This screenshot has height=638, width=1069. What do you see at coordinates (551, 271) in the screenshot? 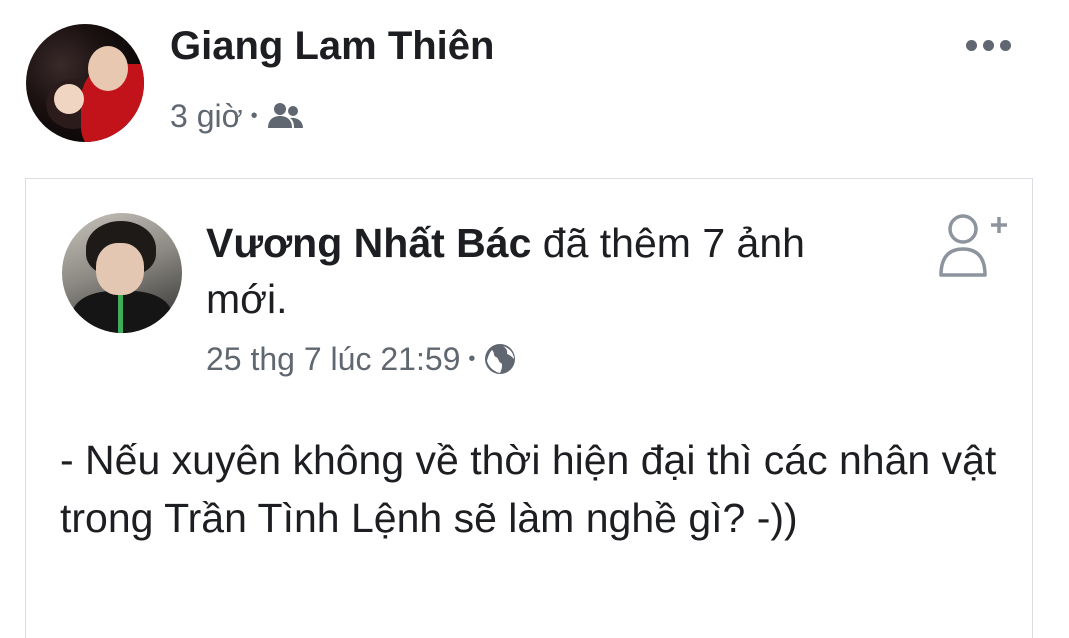
I see `shared-post-headline: Vương Nhất Bác đã thêm 7 ảnh mới.` at bounding box center [551, 271].